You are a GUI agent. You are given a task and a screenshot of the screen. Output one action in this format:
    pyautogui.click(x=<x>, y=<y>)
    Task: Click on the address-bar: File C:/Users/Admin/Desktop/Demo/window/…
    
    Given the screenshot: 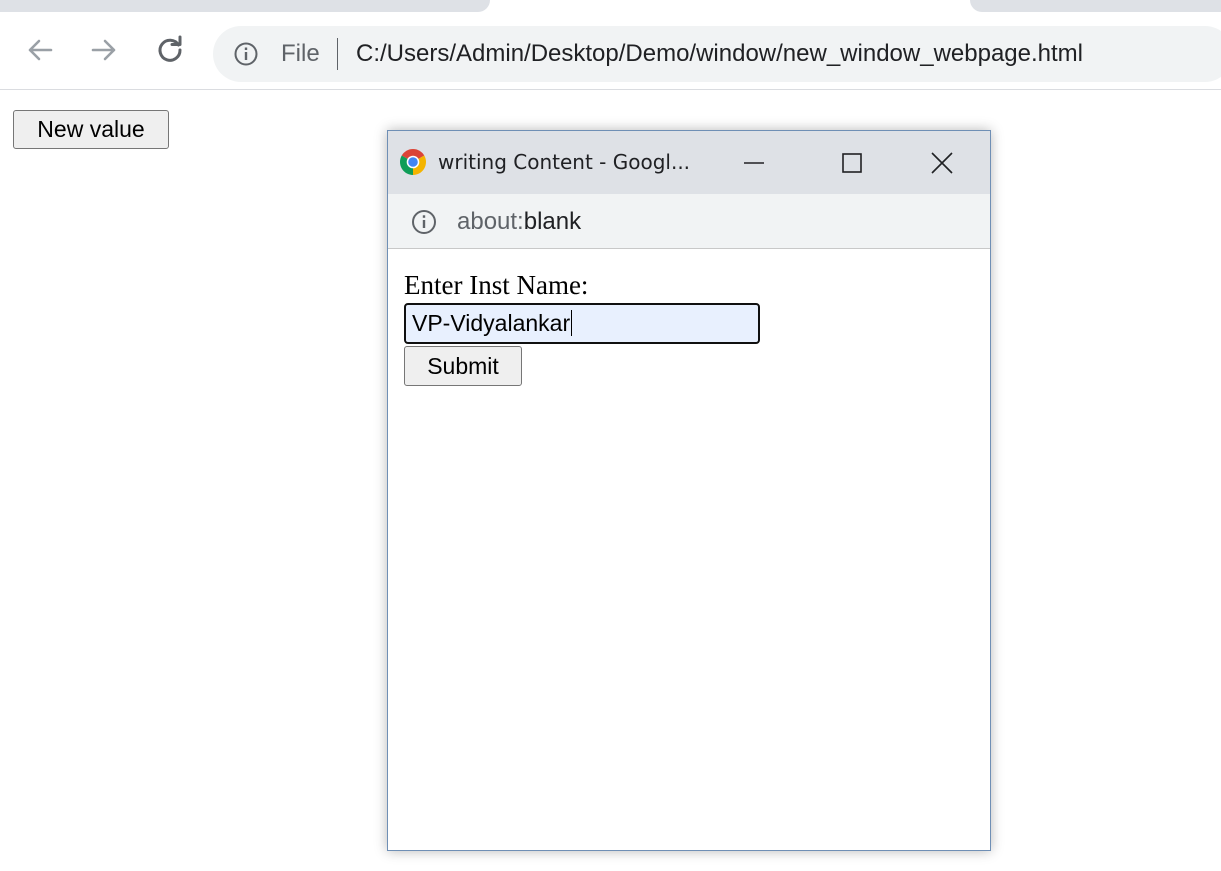 What is the action you would take?
    pyautogui.click(x=717, y=54)
    